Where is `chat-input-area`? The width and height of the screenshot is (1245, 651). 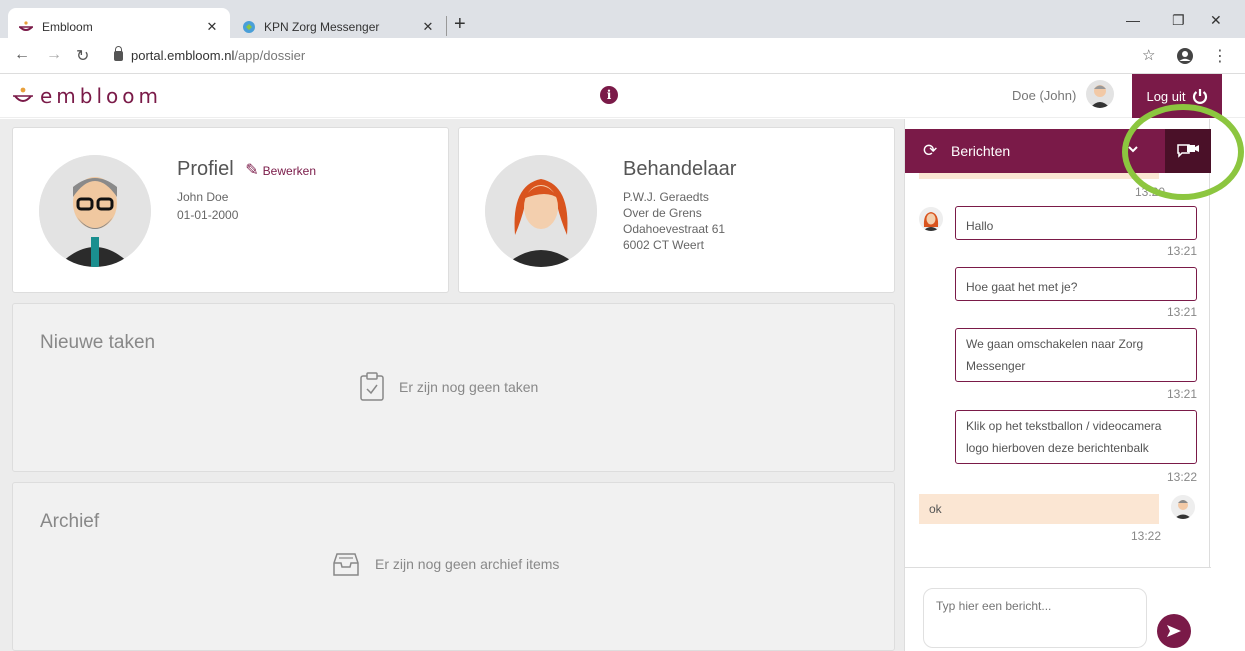
chat-input-area is located at coordinates (1058, 609).